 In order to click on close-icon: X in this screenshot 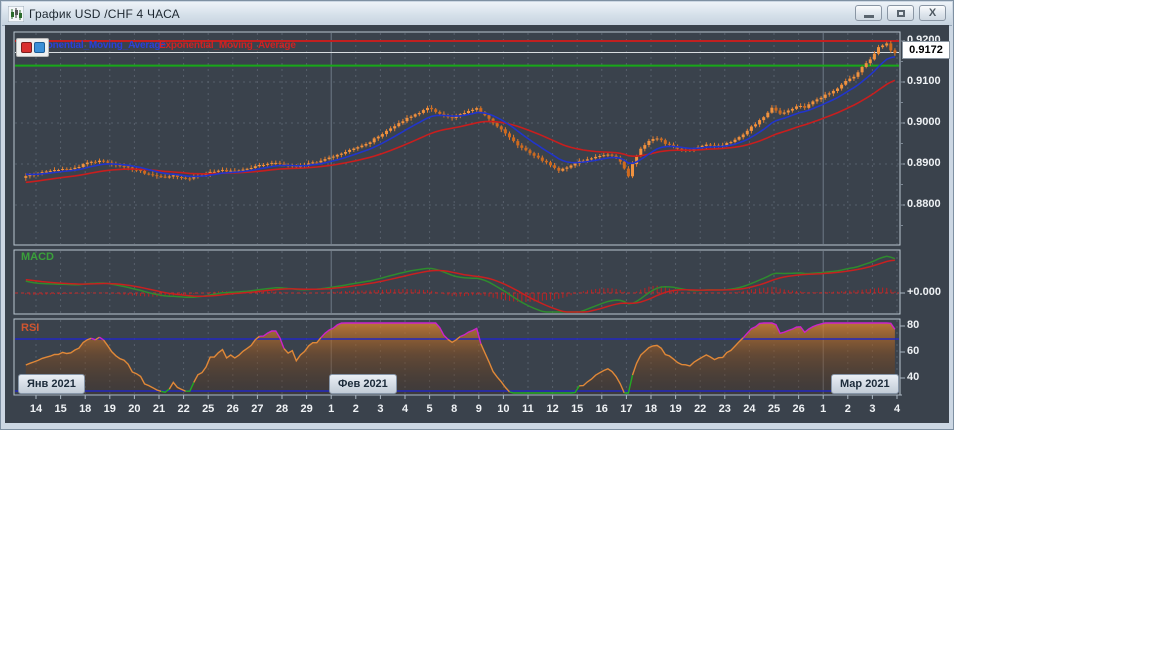, I will do `click(932, 12)`.